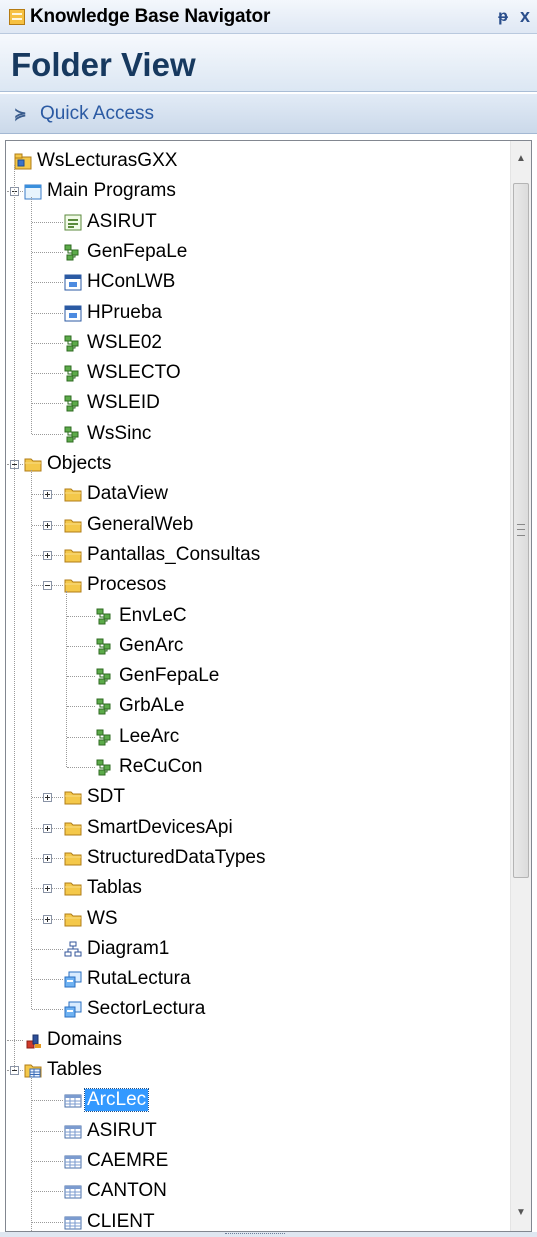 Image resolution: width=537 pixels, height=1237 pixels. Describe the element at coordinates (161, 766) in the screenshot. I see `tree-item-label: ReCuCon` at that location.